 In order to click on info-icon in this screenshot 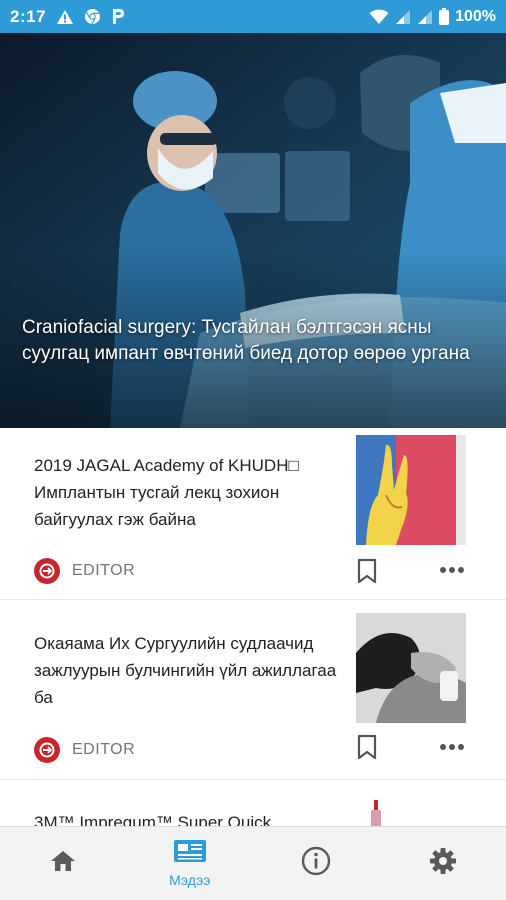, I will do `click(316, 863)`.